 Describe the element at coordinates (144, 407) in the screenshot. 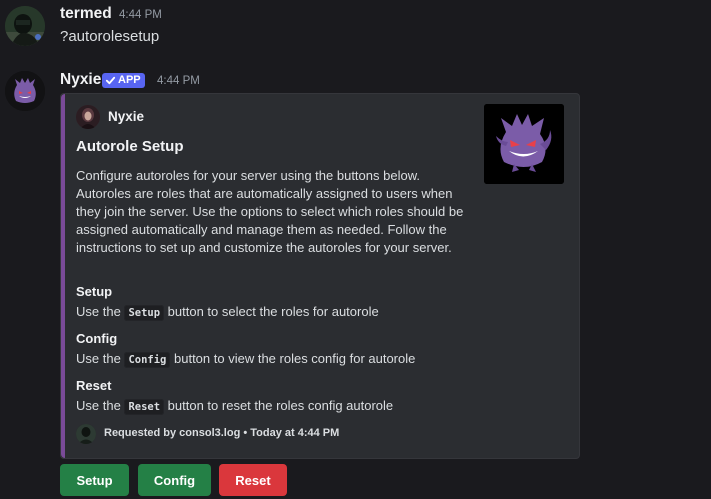

I see `inline-code: Reset` at that location.